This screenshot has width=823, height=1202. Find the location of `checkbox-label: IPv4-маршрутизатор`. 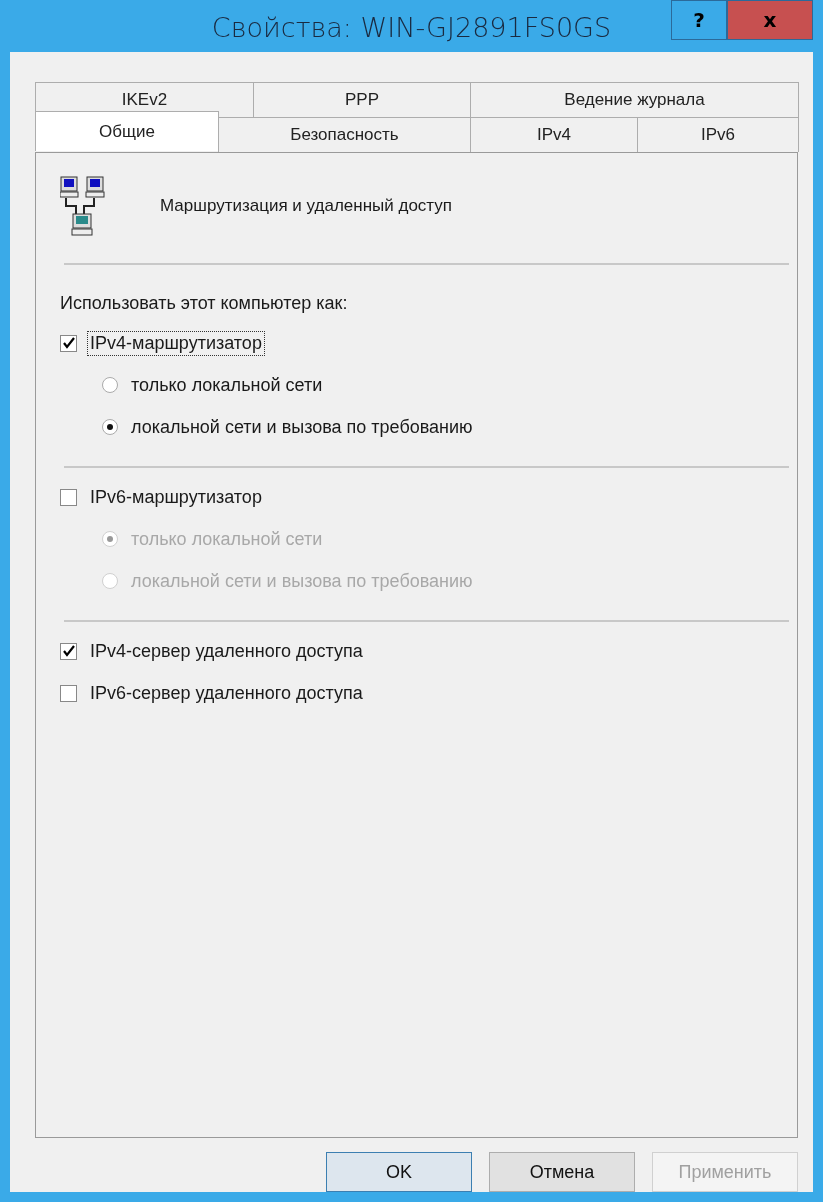

checkbox-label: IPv4-маршрутизатор is located at coordinates (176, 343).